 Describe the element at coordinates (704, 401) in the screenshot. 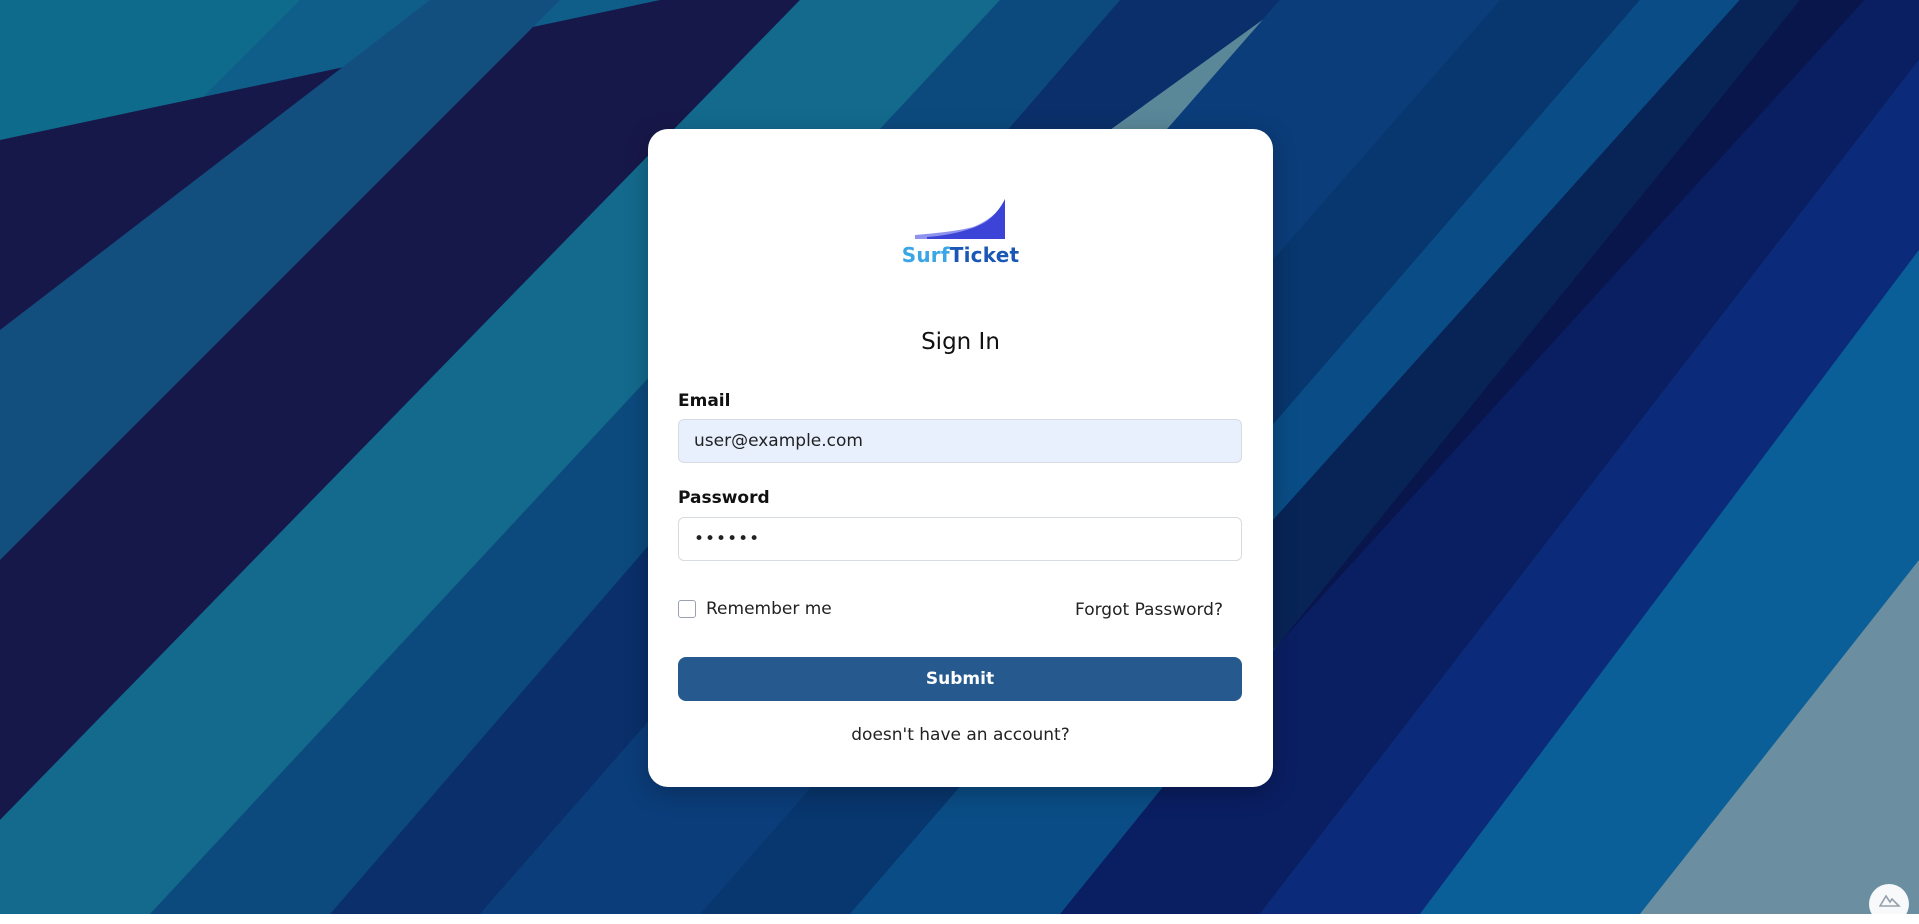

I see `email-label: Email` at that location.